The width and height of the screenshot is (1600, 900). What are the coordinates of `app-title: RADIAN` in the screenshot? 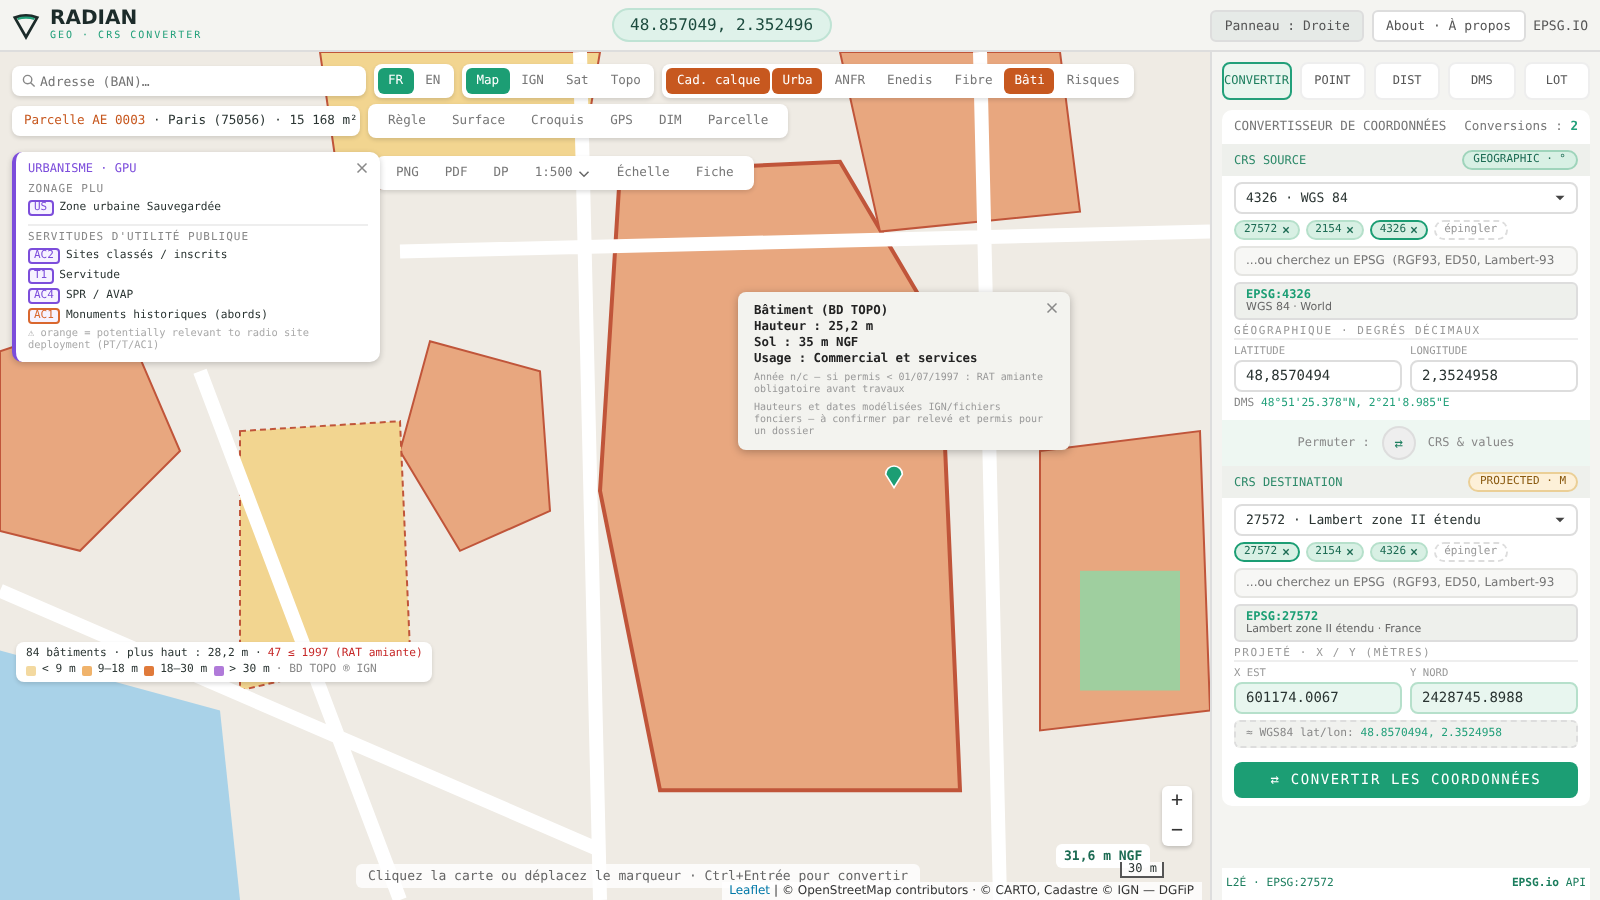 It's located at (95, 19).